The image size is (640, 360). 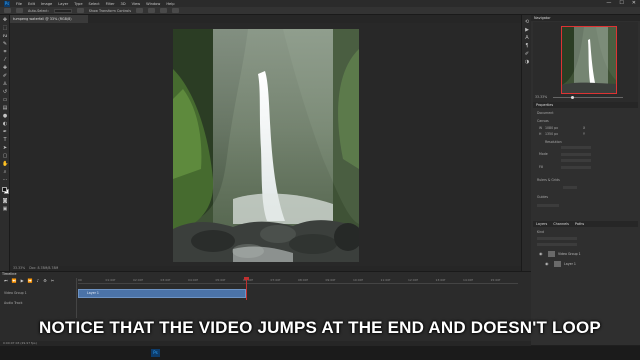 I want to click on pen-tool-icon: ✒, so click(x=5, y=132).